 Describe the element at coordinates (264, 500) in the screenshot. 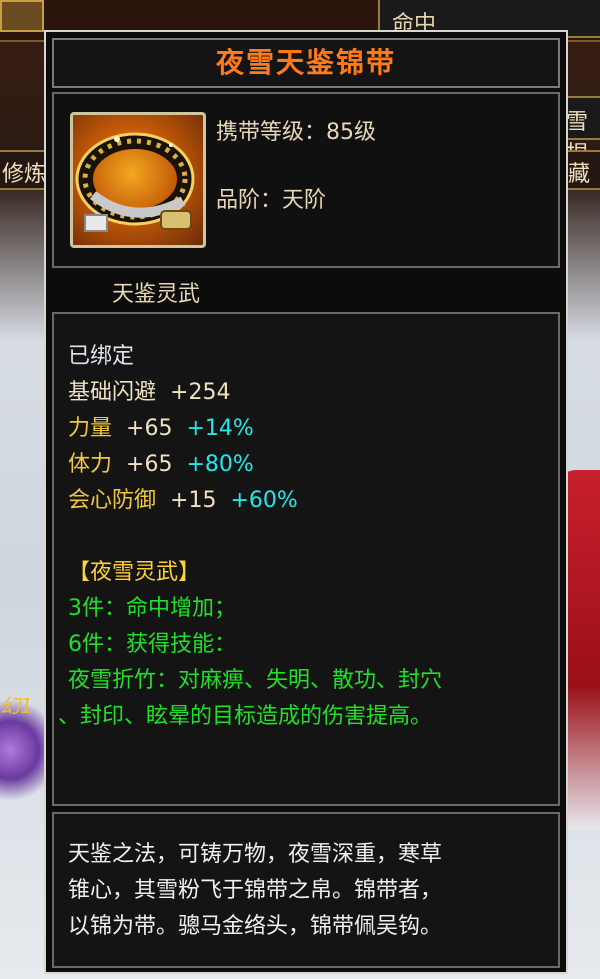

I see `stat-percent: +60%` at that location.